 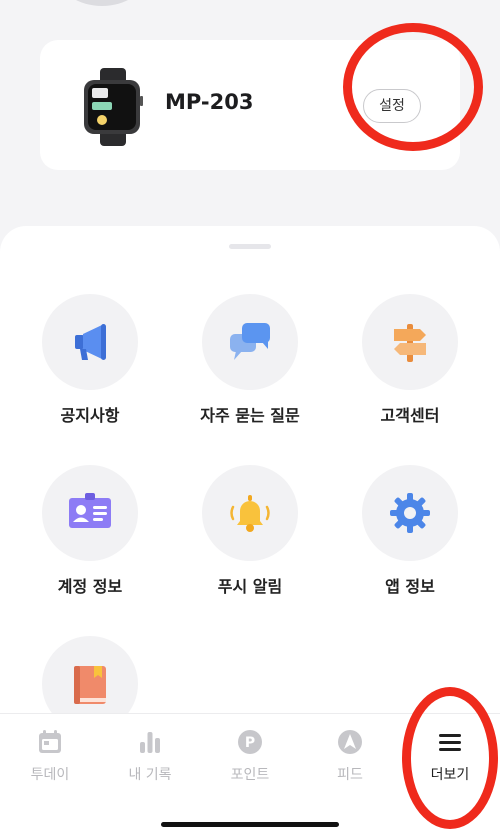 I want to click on menu-label: 계정 정보, so click(x=90, y=586).